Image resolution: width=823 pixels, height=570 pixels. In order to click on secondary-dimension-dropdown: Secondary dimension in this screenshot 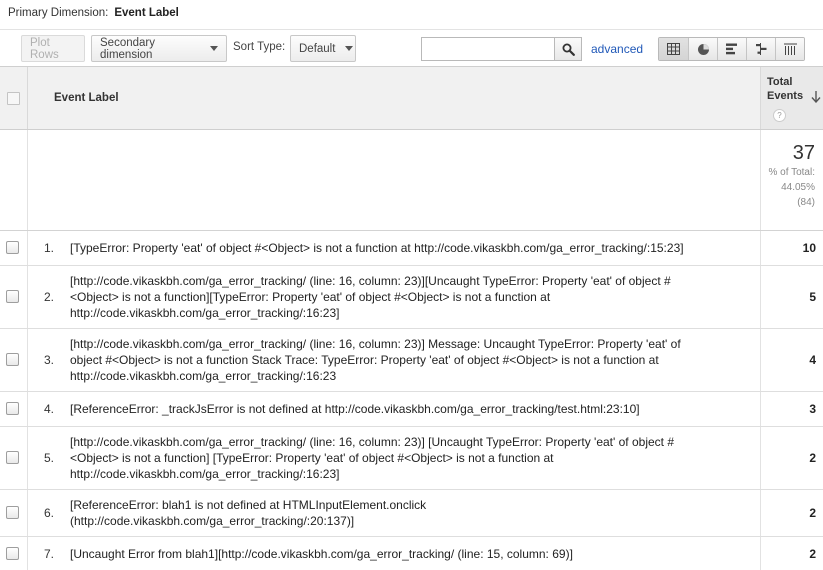, I will do `click(159, 48)`.